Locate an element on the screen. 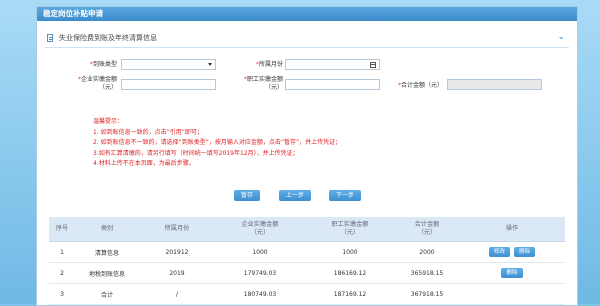  cell-ops: 删除 is located at coordinates (512, 273).